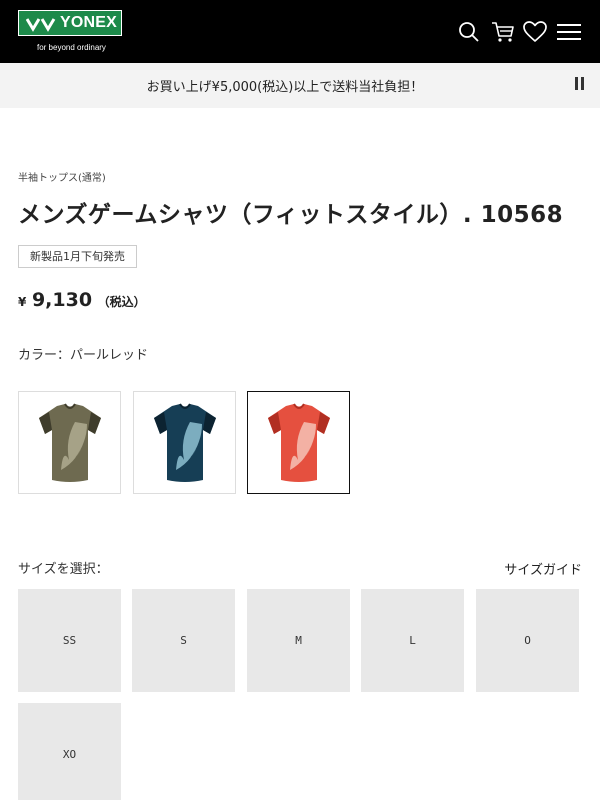 The height and width of the screenshot is (800, 600). I want to click on logo-text: YONEX, so click(89, 22).